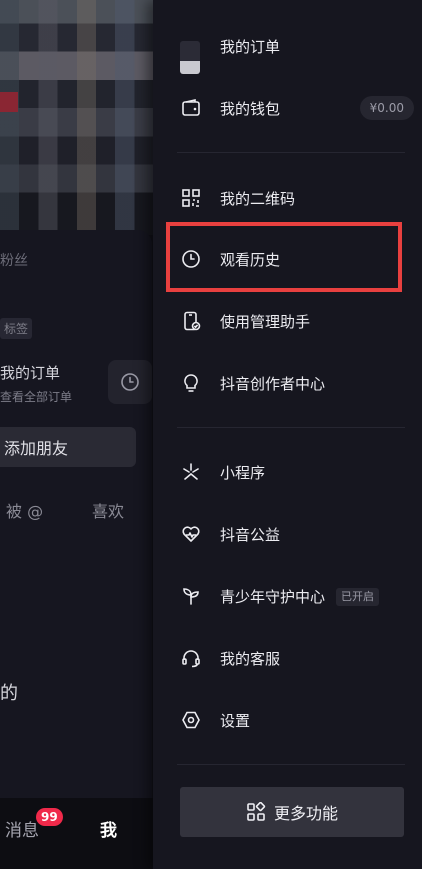 Image resolution: width=422 pixels, height=869 pixels. I want to click on fans-label: 粉丝, so click(14, 261).